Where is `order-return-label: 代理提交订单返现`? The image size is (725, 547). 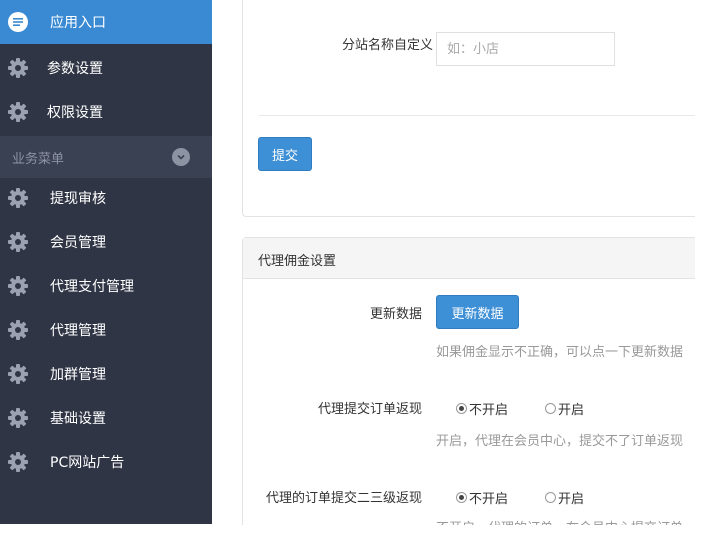
order-return-label: 代理提交订单返现 is located at coordinates (369, 409).